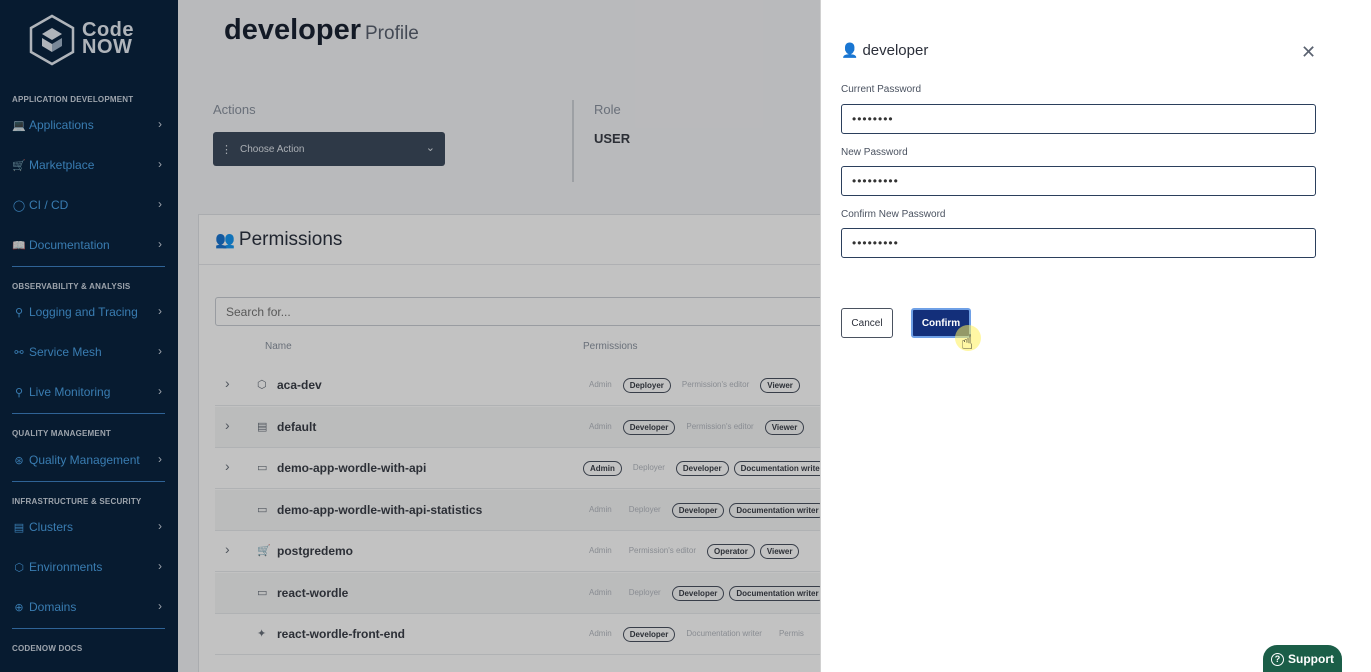 The height and width of the screenshot is (672, 1371). I want to click on question-icon: ?, so click(1277, 659).